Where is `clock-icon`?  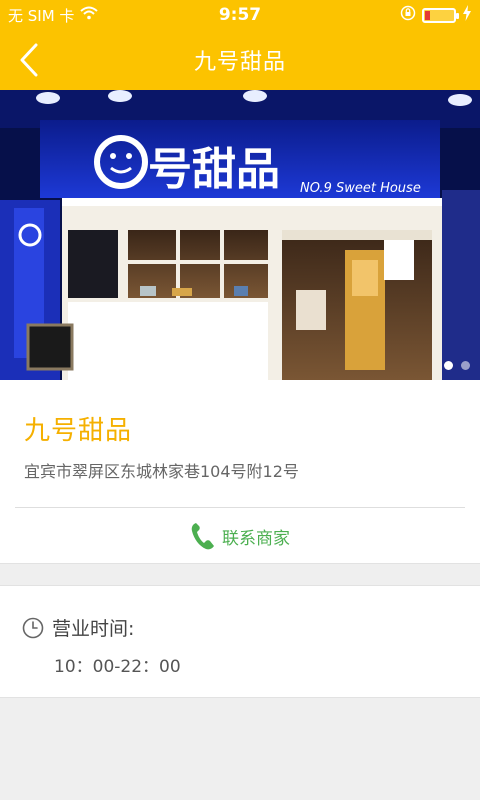 clock-icon is located at coordinates (33, 627).